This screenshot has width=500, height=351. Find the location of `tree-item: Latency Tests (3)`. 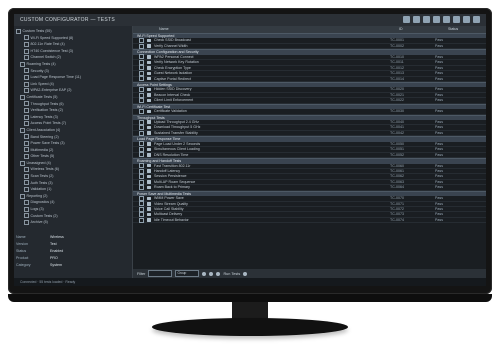

tree-item: Latency Tests (3) is located at coordinates (73, 117).